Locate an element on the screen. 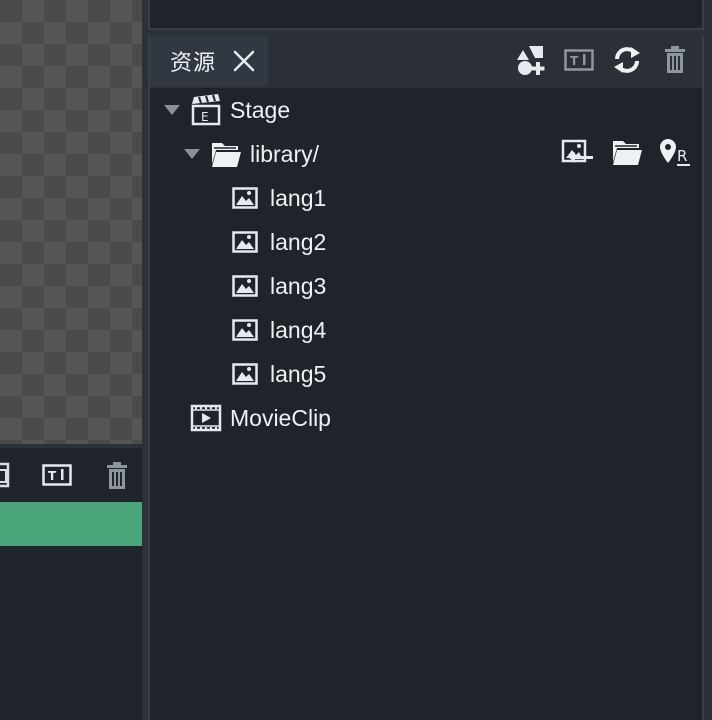 This screenshot has width=712, height=720. tree-node-label: lang3 is located at coordinates (298, 285).